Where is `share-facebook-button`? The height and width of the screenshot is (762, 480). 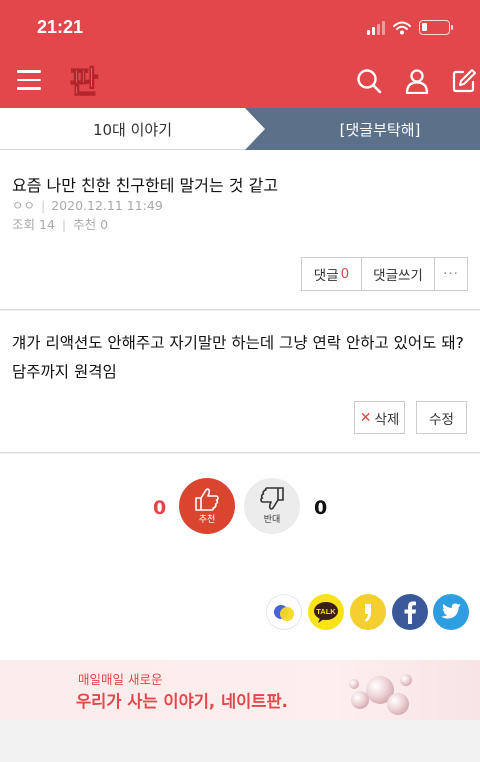
share-facebook-button is located at coordinates (410, 612).